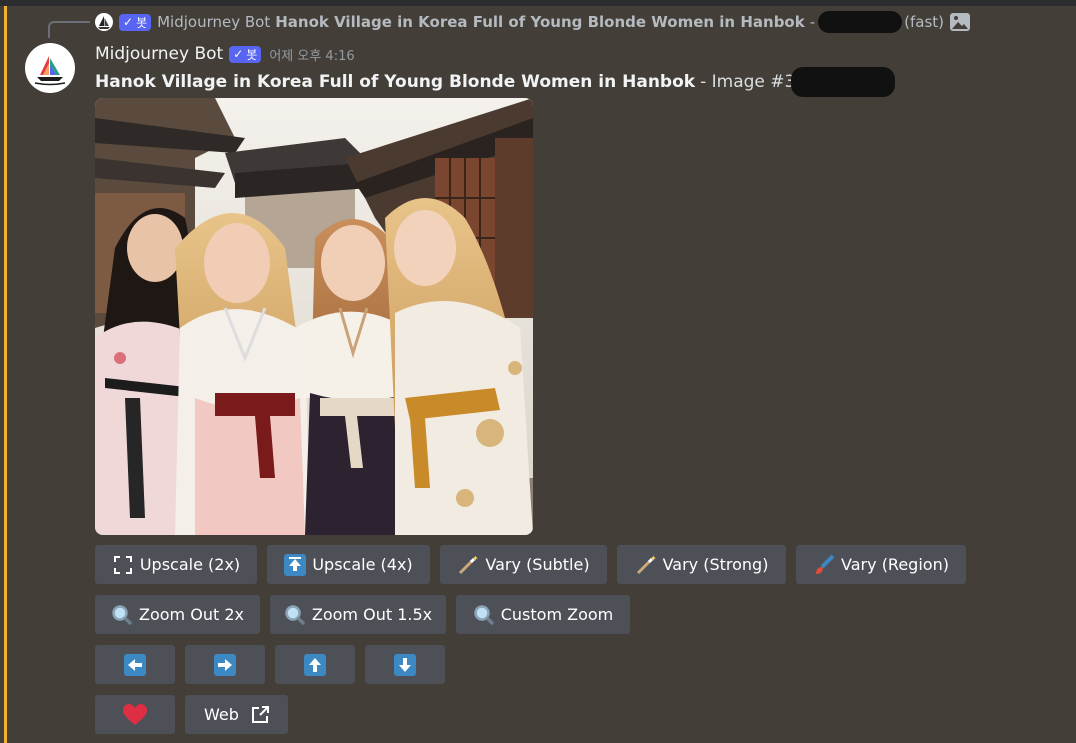  I want to click on zoom-out-2x-label: Zoom Out 2x, so click(191, 614).